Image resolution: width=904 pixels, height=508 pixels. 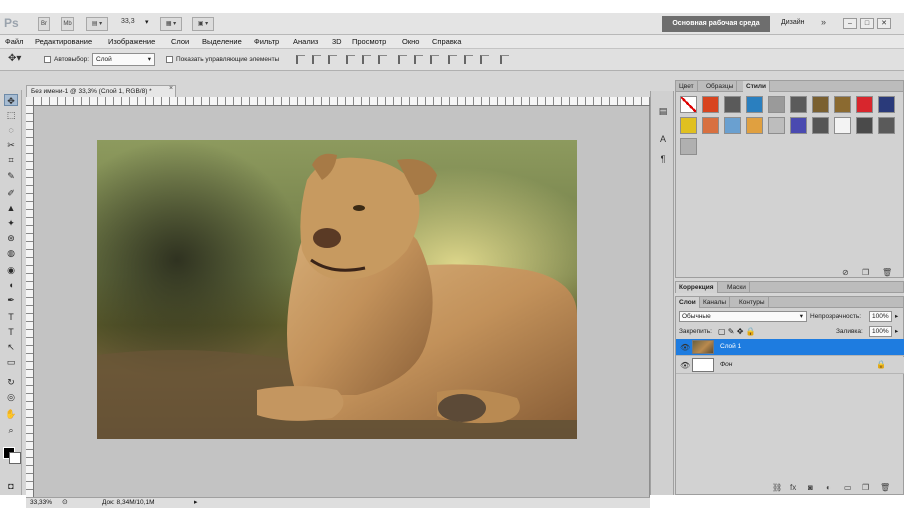 I want to click on tab-color: Цвет, so click(x=687, y=86).